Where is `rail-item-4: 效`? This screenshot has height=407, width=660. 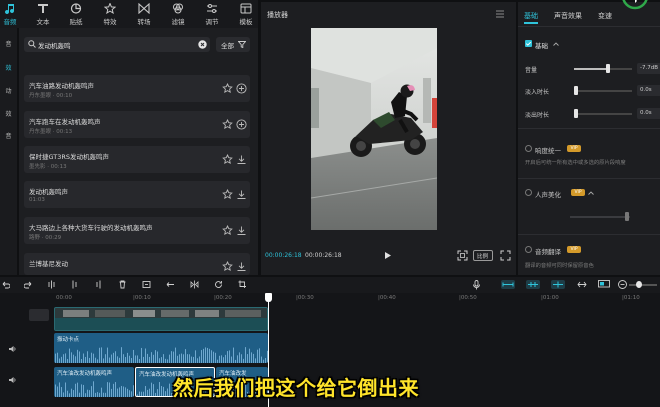
rail-item-4: 效 is located at coordinates (8, 115).